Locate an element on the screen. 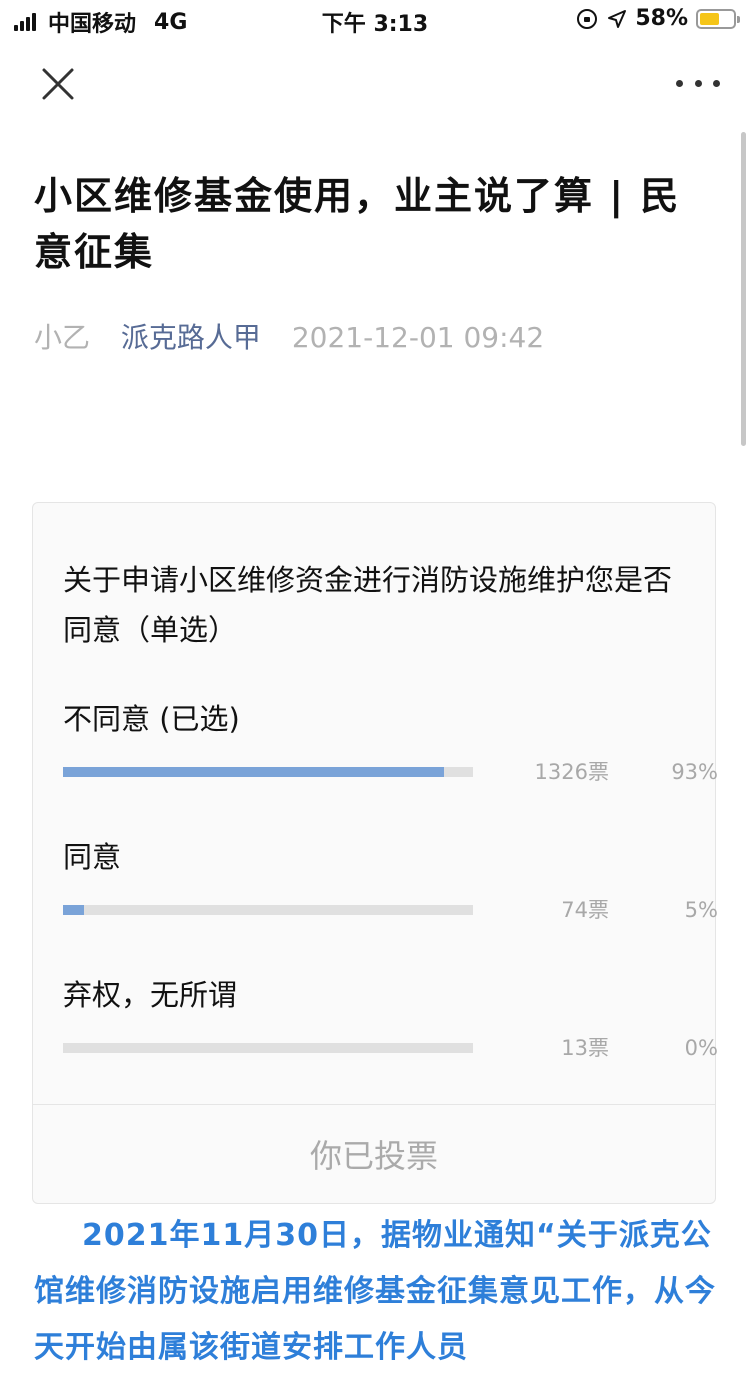 The image size is (750, 1376). account-name-link: 派克路人甲 is located at coordinates (191, 337).